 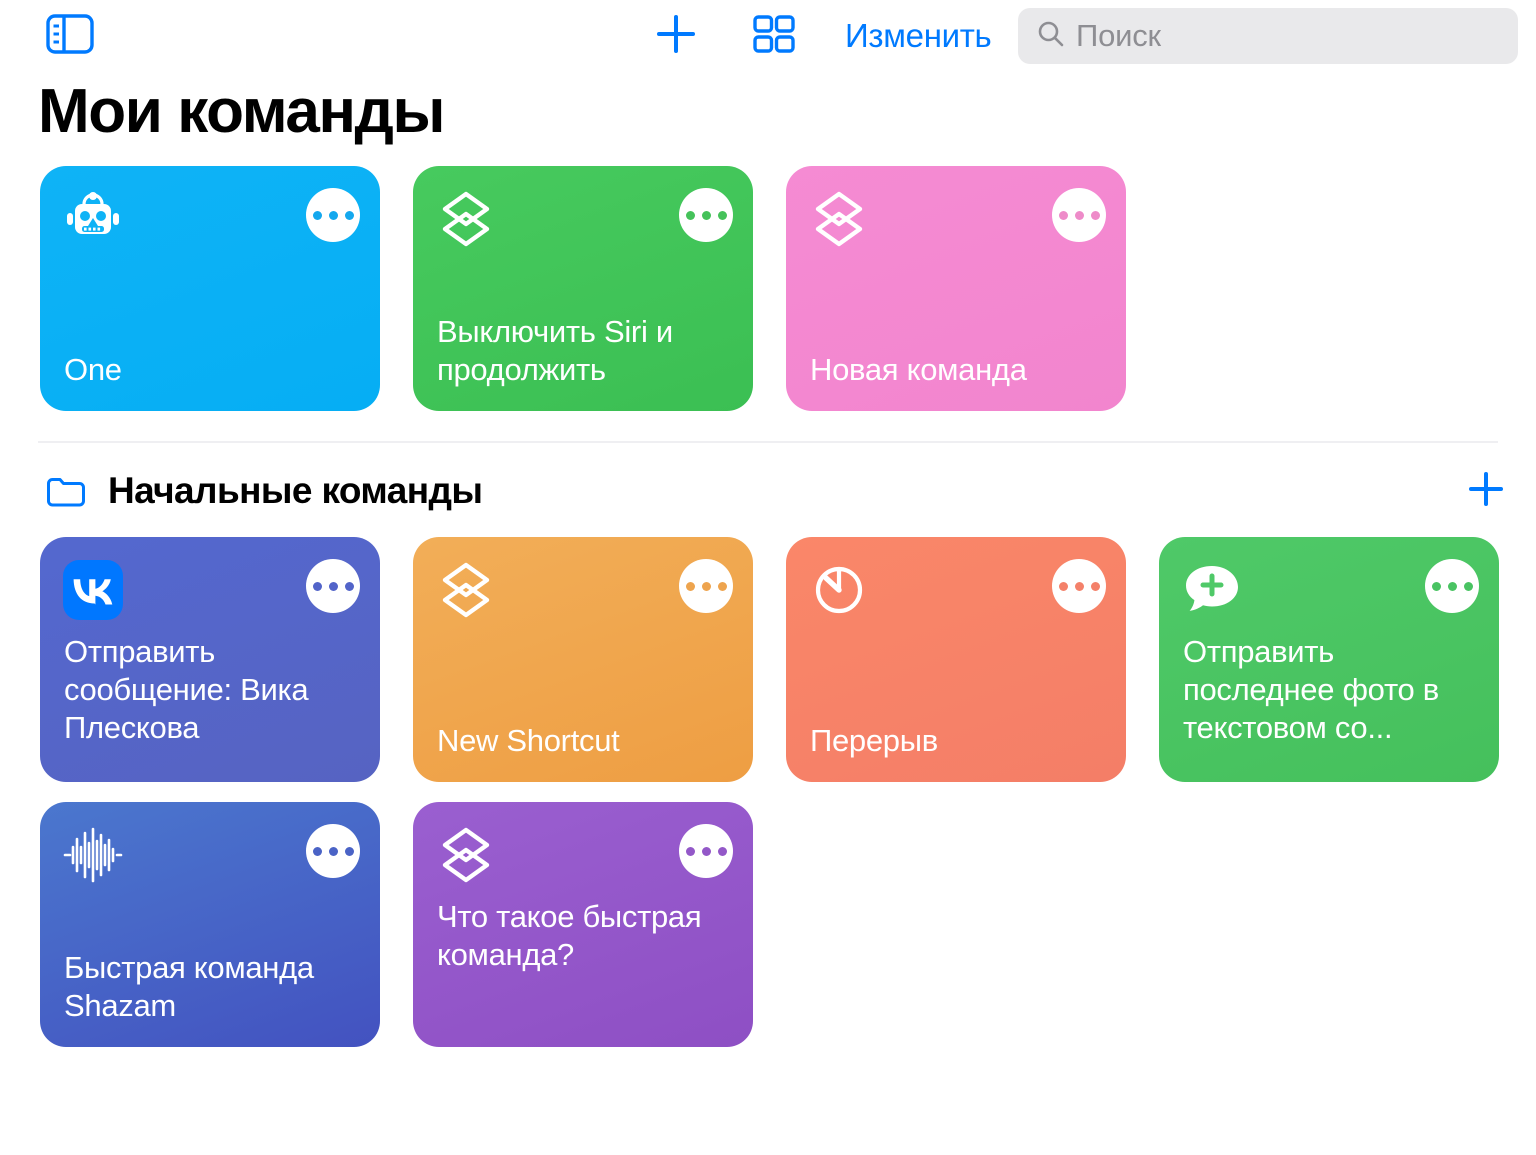 What do you see at coordinates (93, 370) in the screenshot?
I see `shortcut-title: One` at bounding box center [93, 370].